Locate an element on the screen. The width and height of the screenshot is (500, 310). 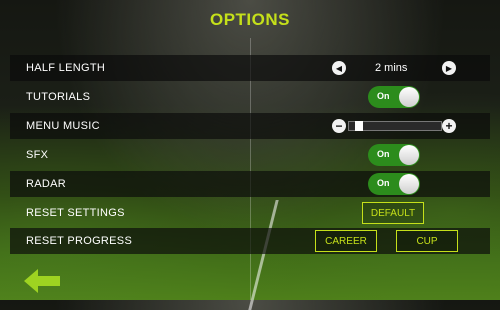
tutorials-label: TUTORIALS is located at coordinates (58, 97).